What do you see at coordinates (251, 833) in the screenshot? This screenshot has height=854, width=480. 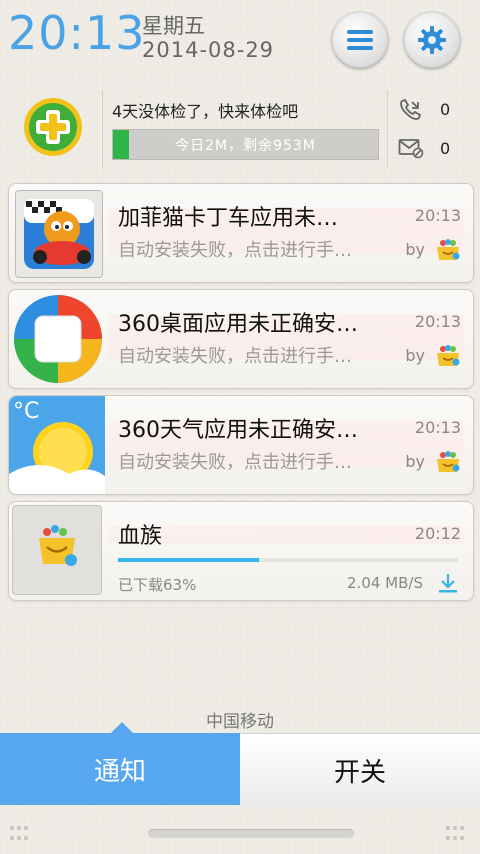 I see `panel-drag-handle` at bounding box center [251, 833].